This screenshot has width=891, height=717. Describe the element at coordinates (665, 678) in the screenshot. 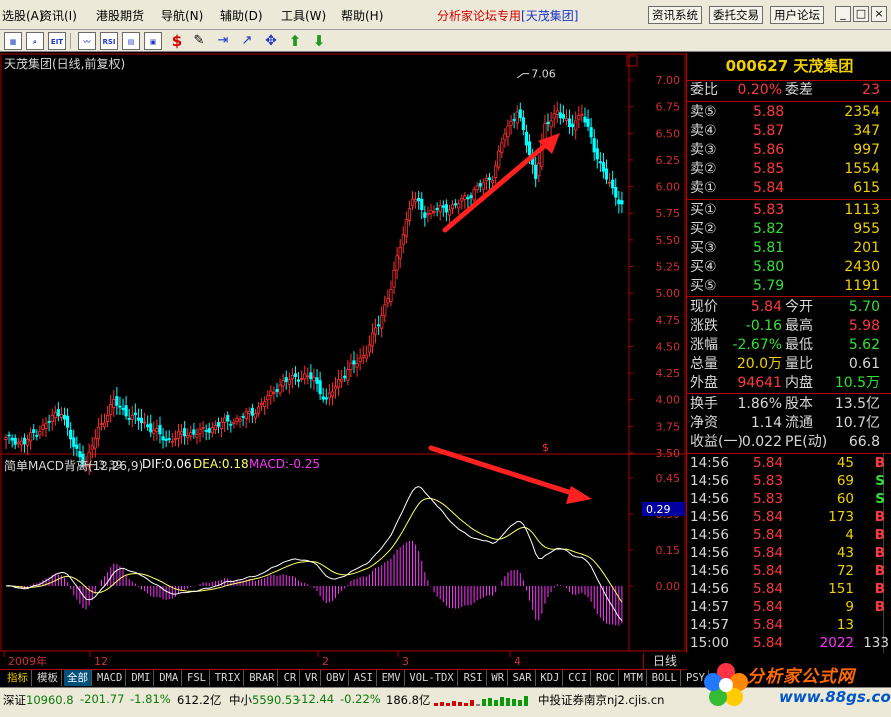

I see `tab-boll: BOLL` at that location.